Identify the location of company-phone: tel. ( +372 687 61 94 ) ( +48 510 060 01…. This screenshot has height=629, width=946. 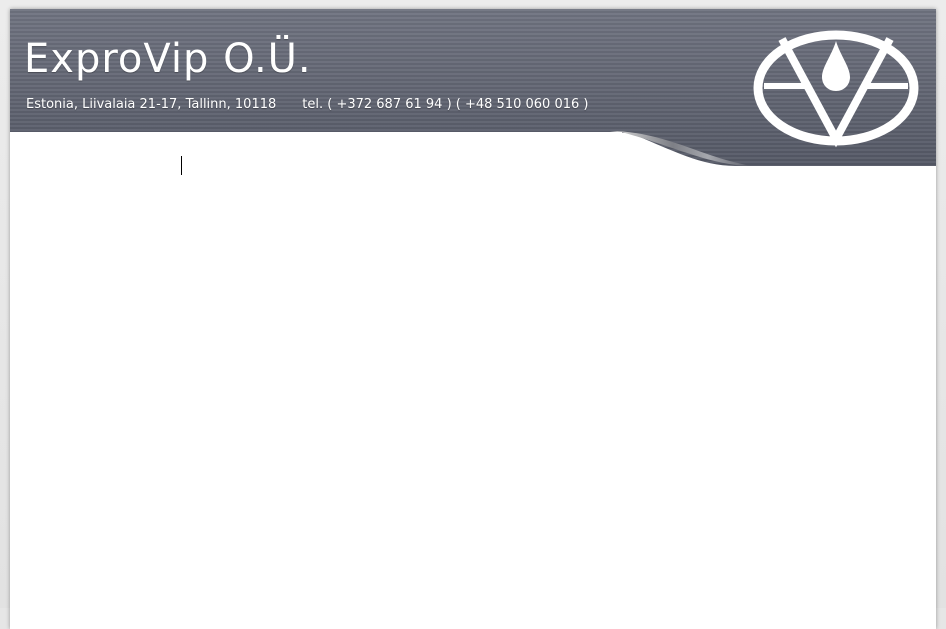
(445, 104).